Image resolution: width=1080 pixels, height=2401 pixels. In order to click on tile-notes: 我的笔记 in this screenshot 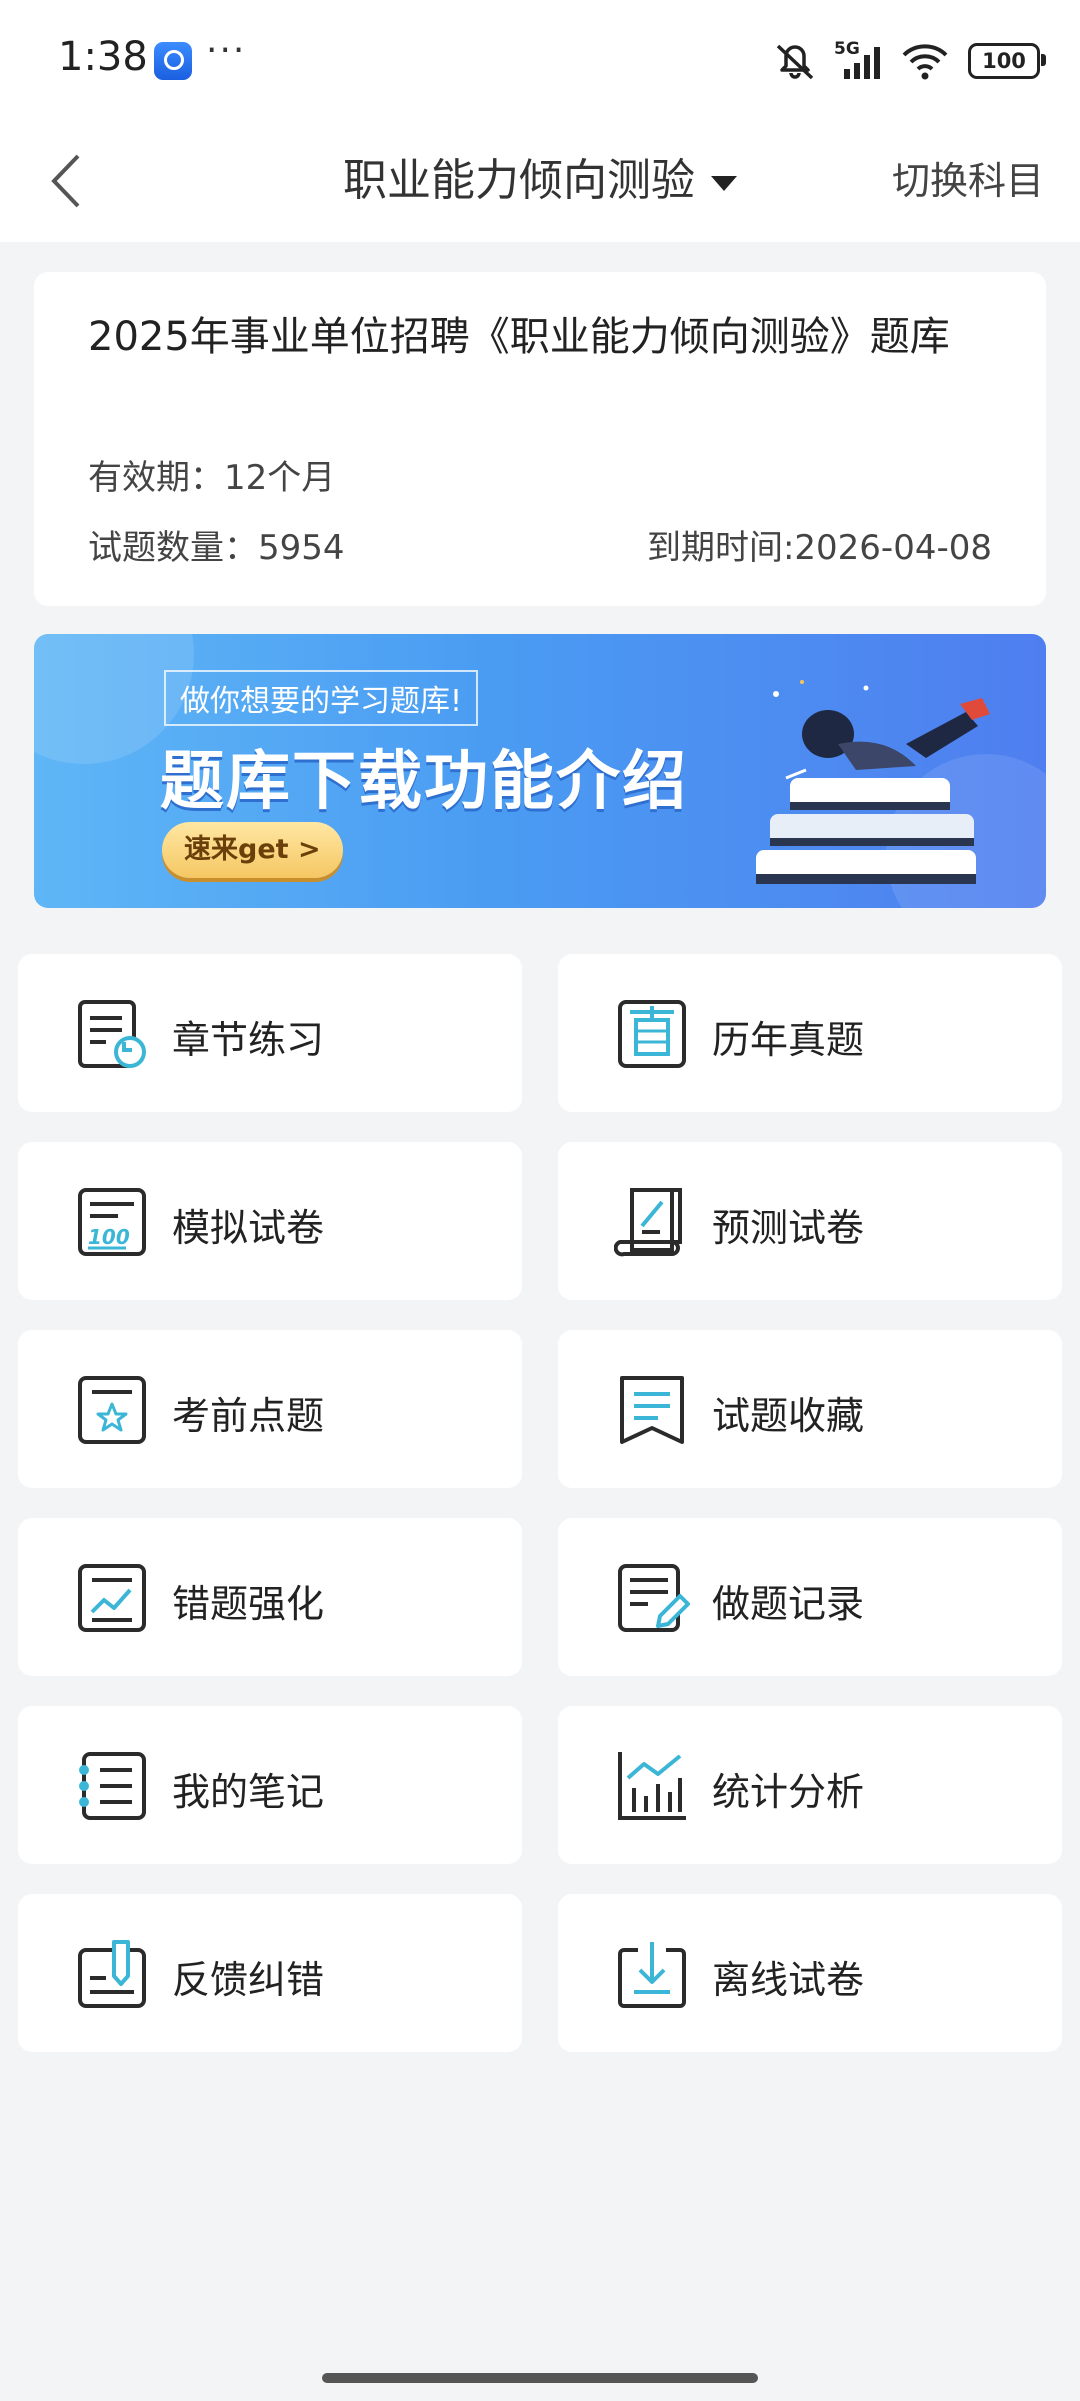, I will do `click(270, 1785)`.